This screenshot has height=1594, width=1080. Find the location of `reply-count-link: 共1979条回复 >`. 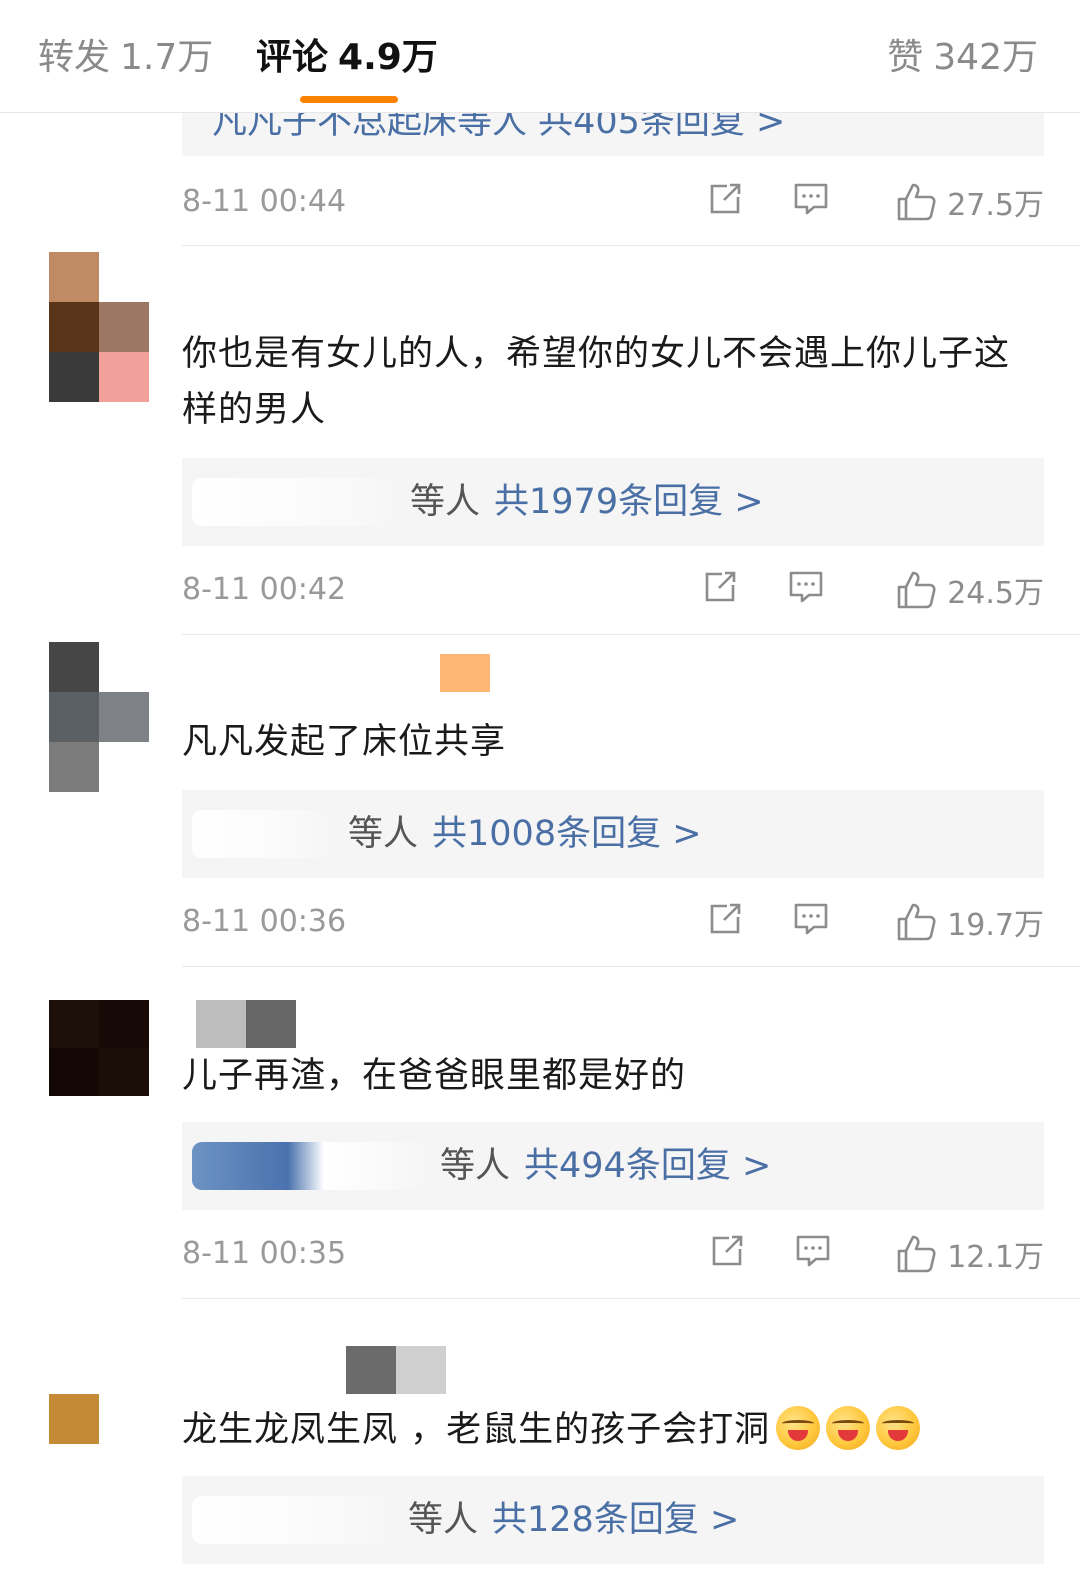

reply-count-link: 共1979条回复 > is located at coordinates (629, 502).